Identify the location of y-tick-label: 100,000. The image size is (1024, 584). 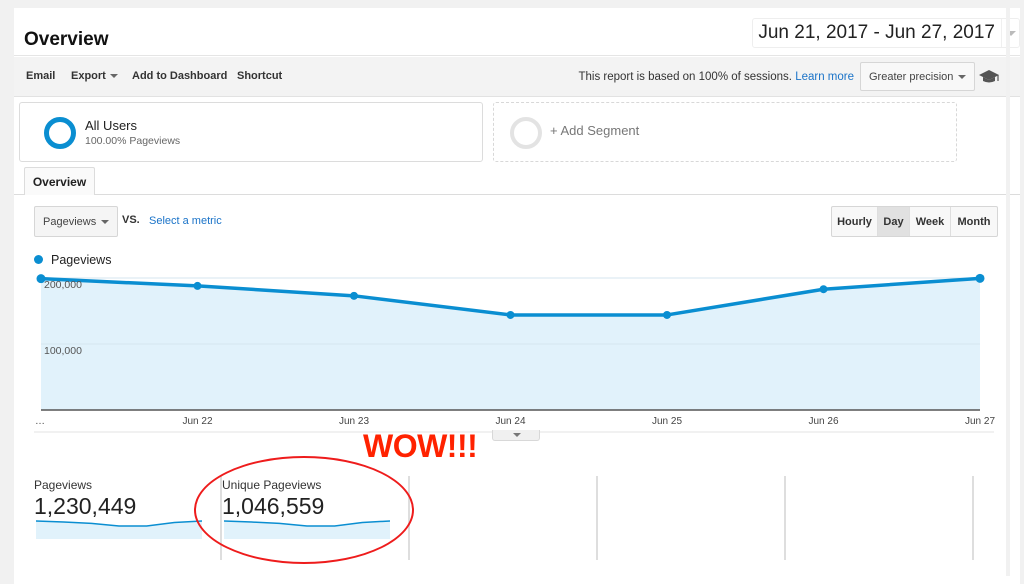
(63, 351).